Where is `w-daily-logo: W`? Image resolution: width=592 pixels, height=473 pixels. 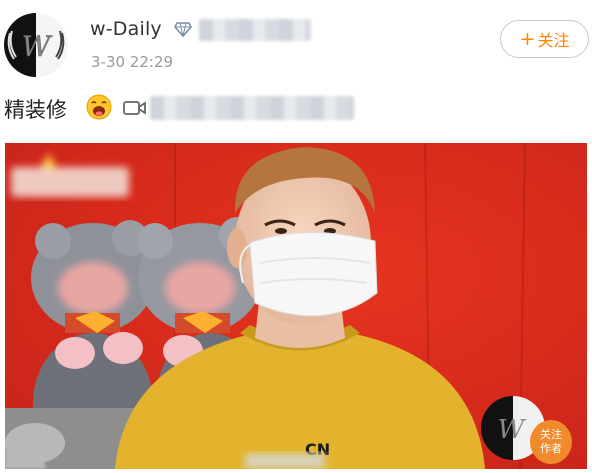 w-daily-logo: W is located at coordinates (36, 45).